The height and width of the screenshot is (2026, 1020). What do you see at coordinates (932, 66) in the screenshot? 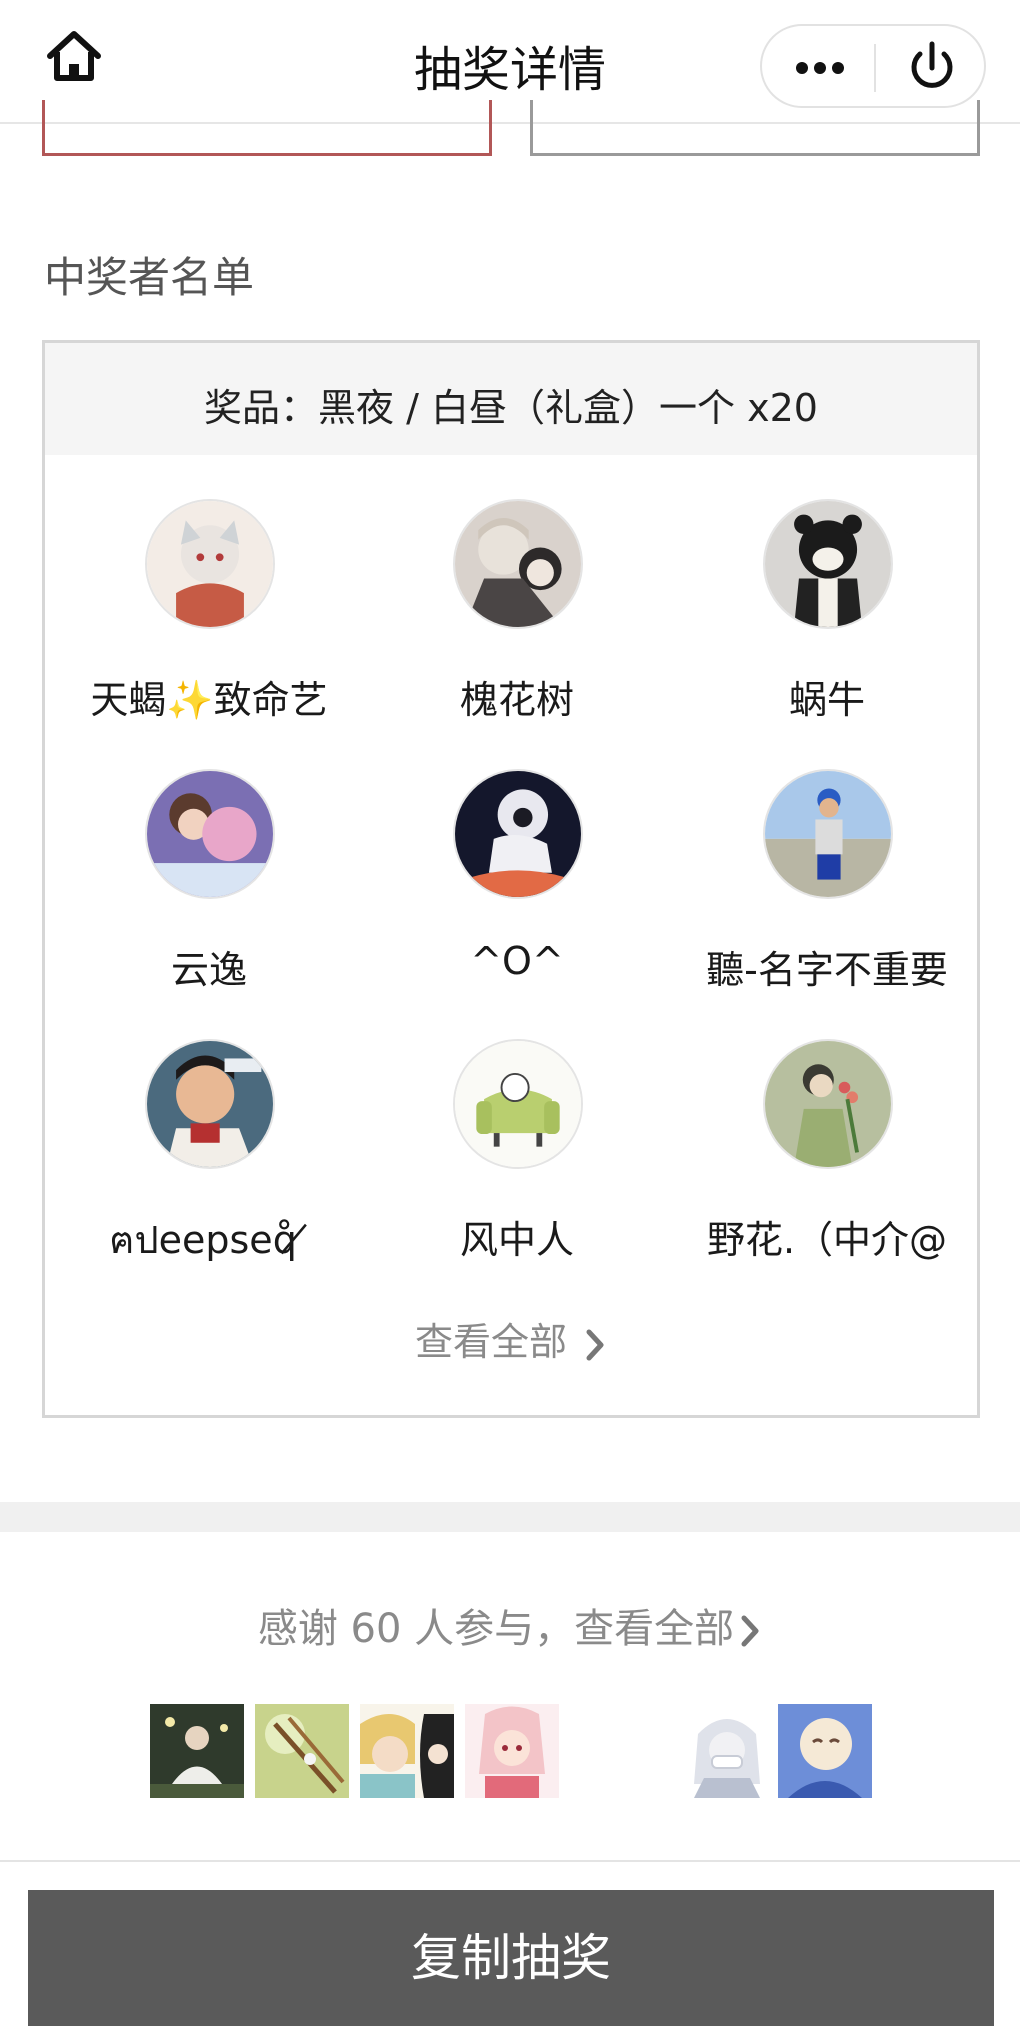
I see `power-icon` at bounding box center [932, 66].